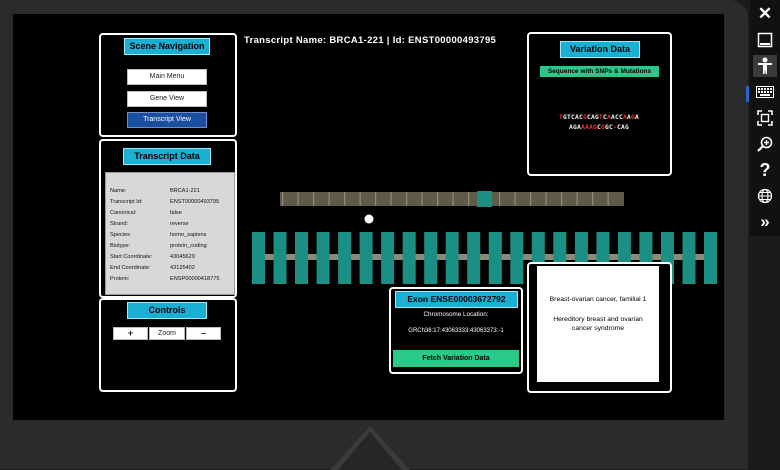 This screenshot has width=780, height=470. I want to click on sequence-segment: GTCAC, so click(573, 117).